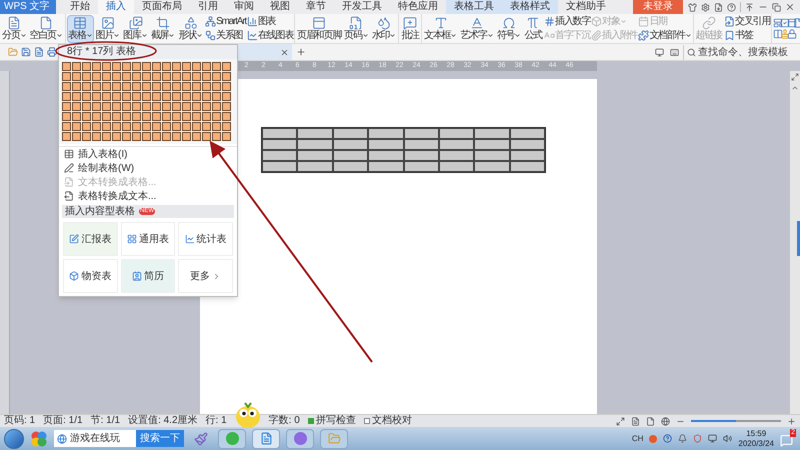  What do you see at coordinates (477, 28) in the screenshot?
I see `ribbon-button: 艺术字` at bounding box center [477, 28].